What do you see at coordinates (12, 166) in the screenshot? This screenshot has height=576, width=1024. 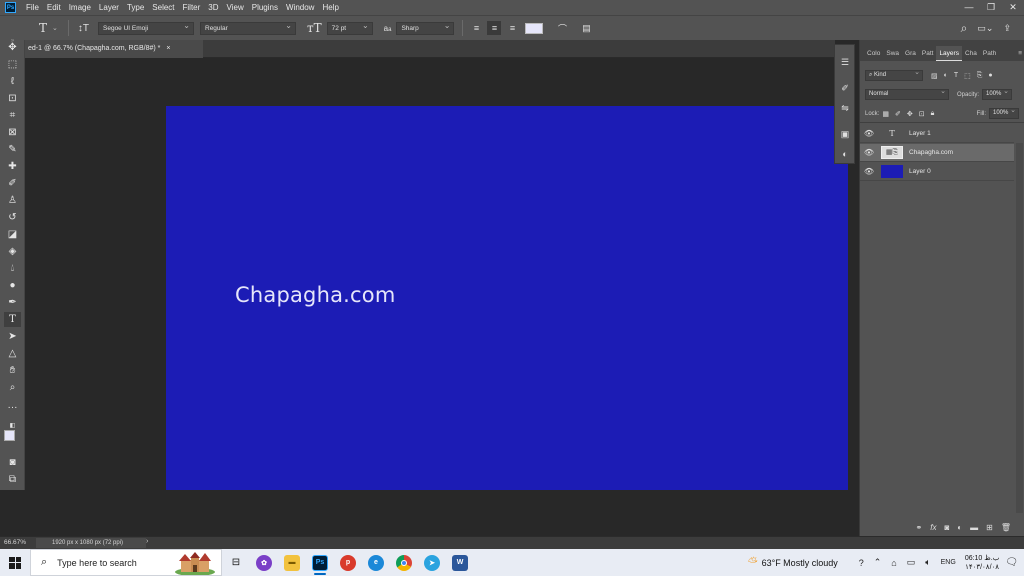 I see `healing-brush-tool-icon: ✚` at bounding box center [12, 166].